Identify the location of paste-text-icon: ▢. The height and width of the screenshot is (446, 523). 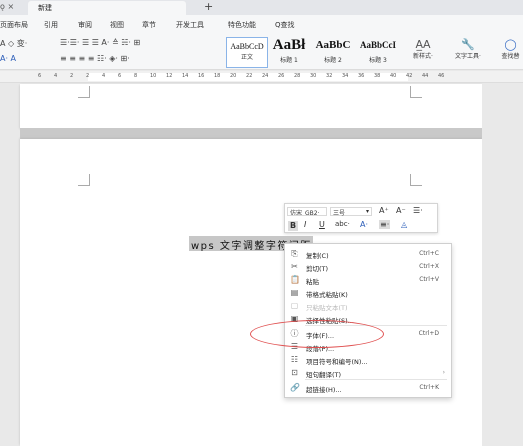
(294, 305).